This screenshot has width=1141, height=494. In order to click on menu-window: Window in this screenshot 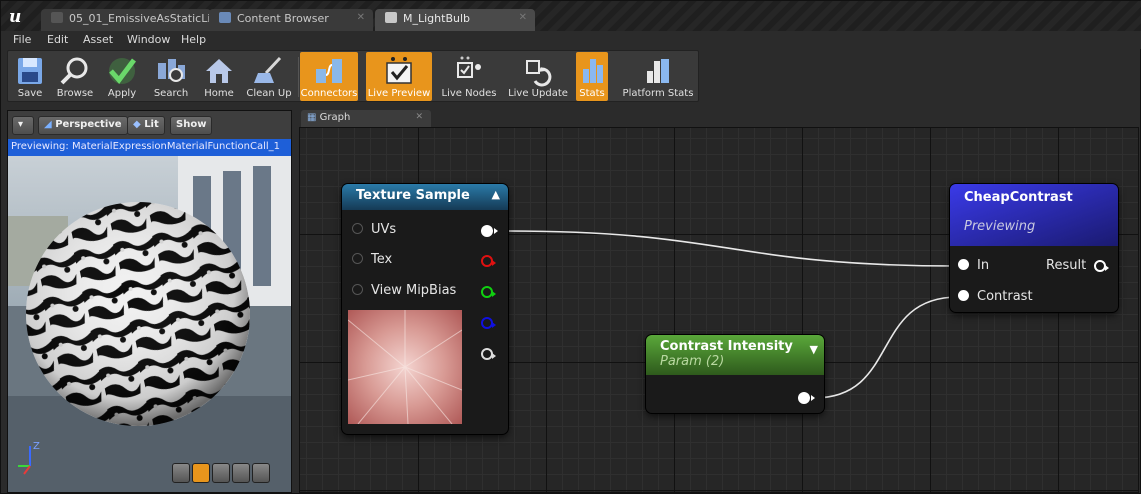, I will do `click(148, 39)`.